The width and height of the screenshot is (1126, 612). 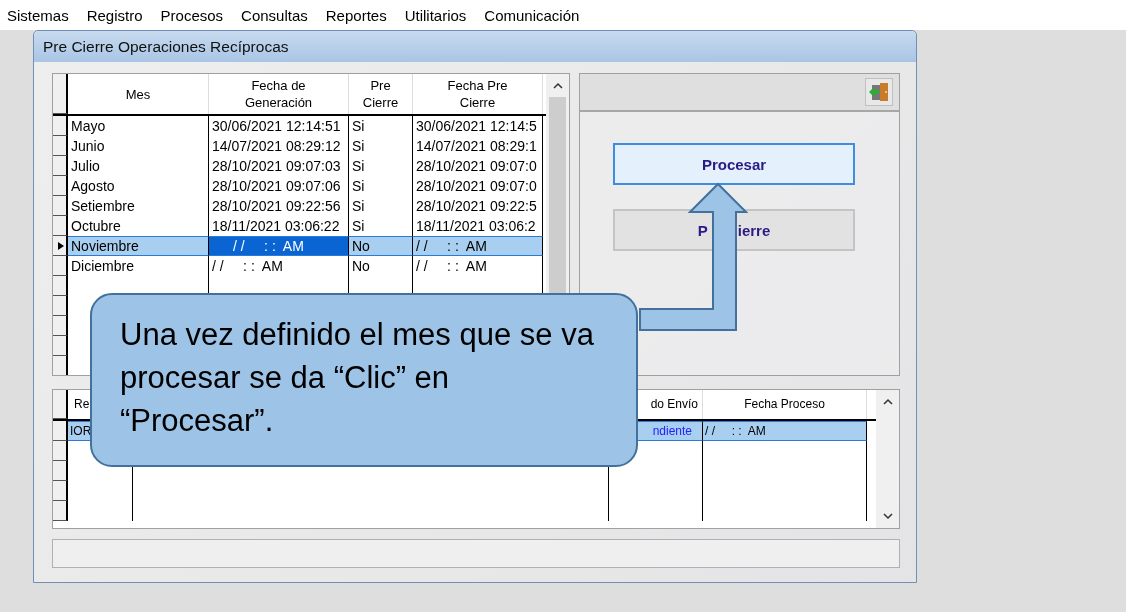 I want to click on menu-item: Procesos, so click(x=192, y=15).